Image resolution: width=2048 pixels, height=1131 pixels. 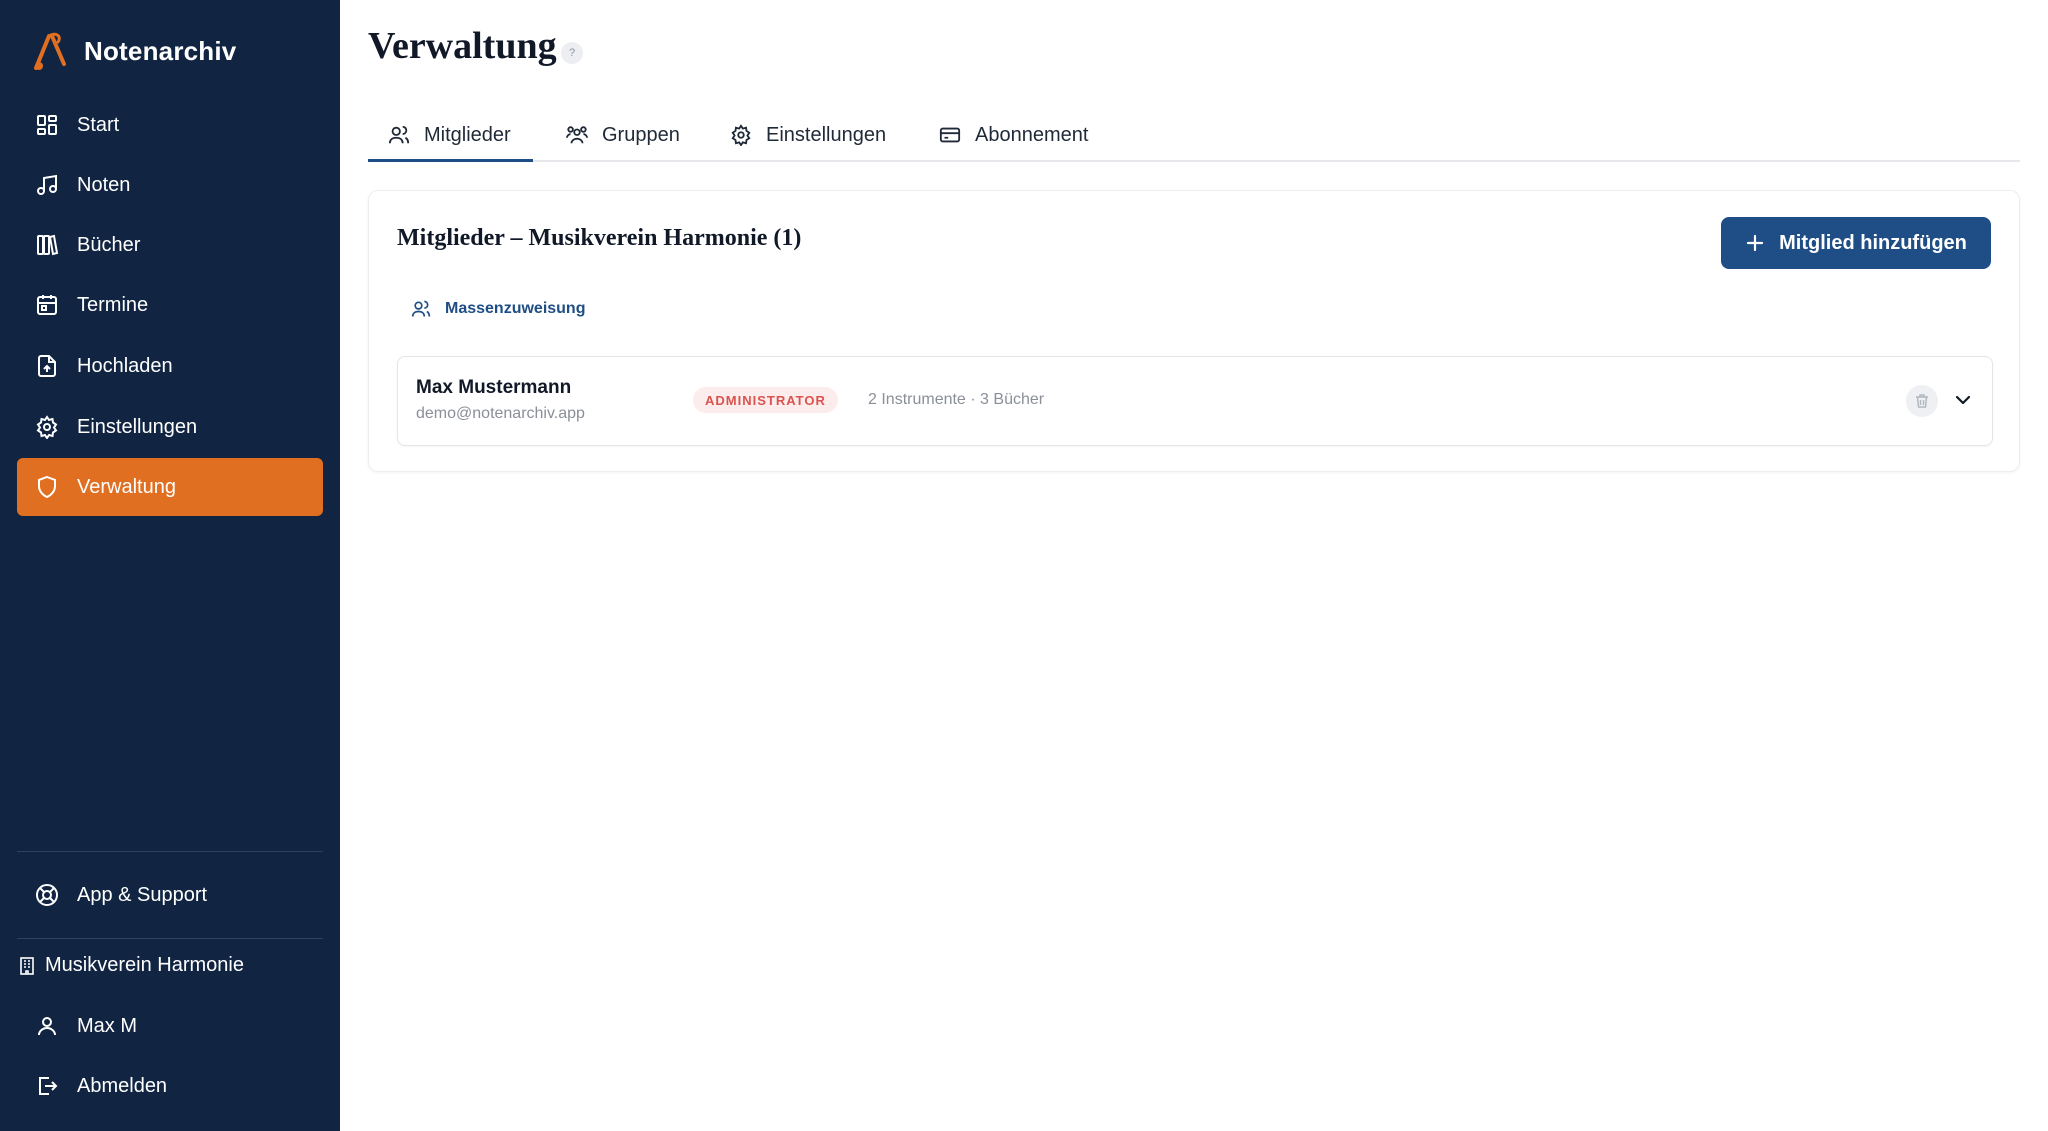 I want to click on tab-label: Einstellungen, so click(x=826, y=134).